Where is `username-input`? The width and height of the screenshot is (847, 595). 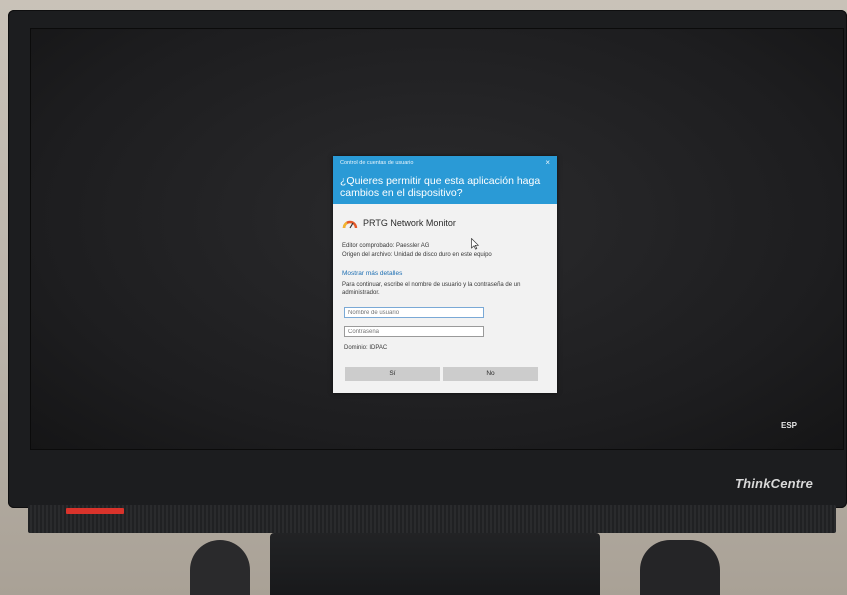 username-input is located at coordinates (414, 312).